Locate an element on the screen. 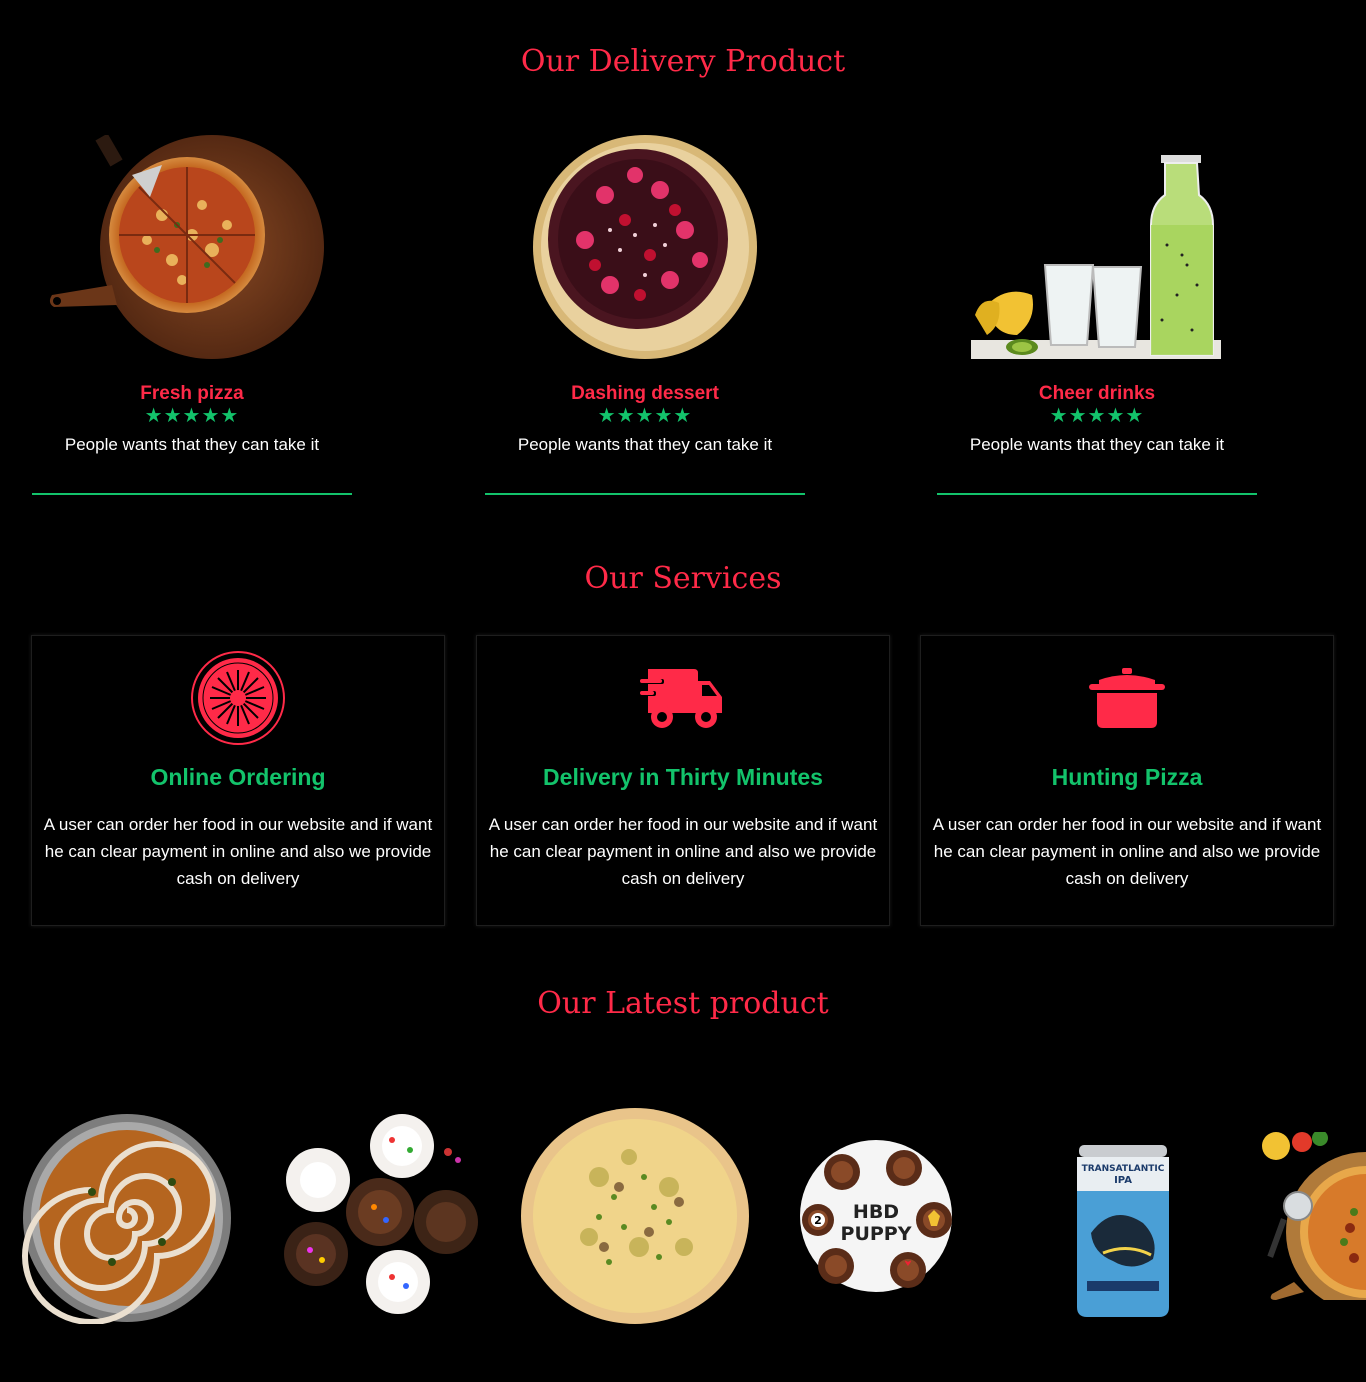 The image size is (1366, 1382). service-title: Online Ordering is located at coordinates (238, 777).